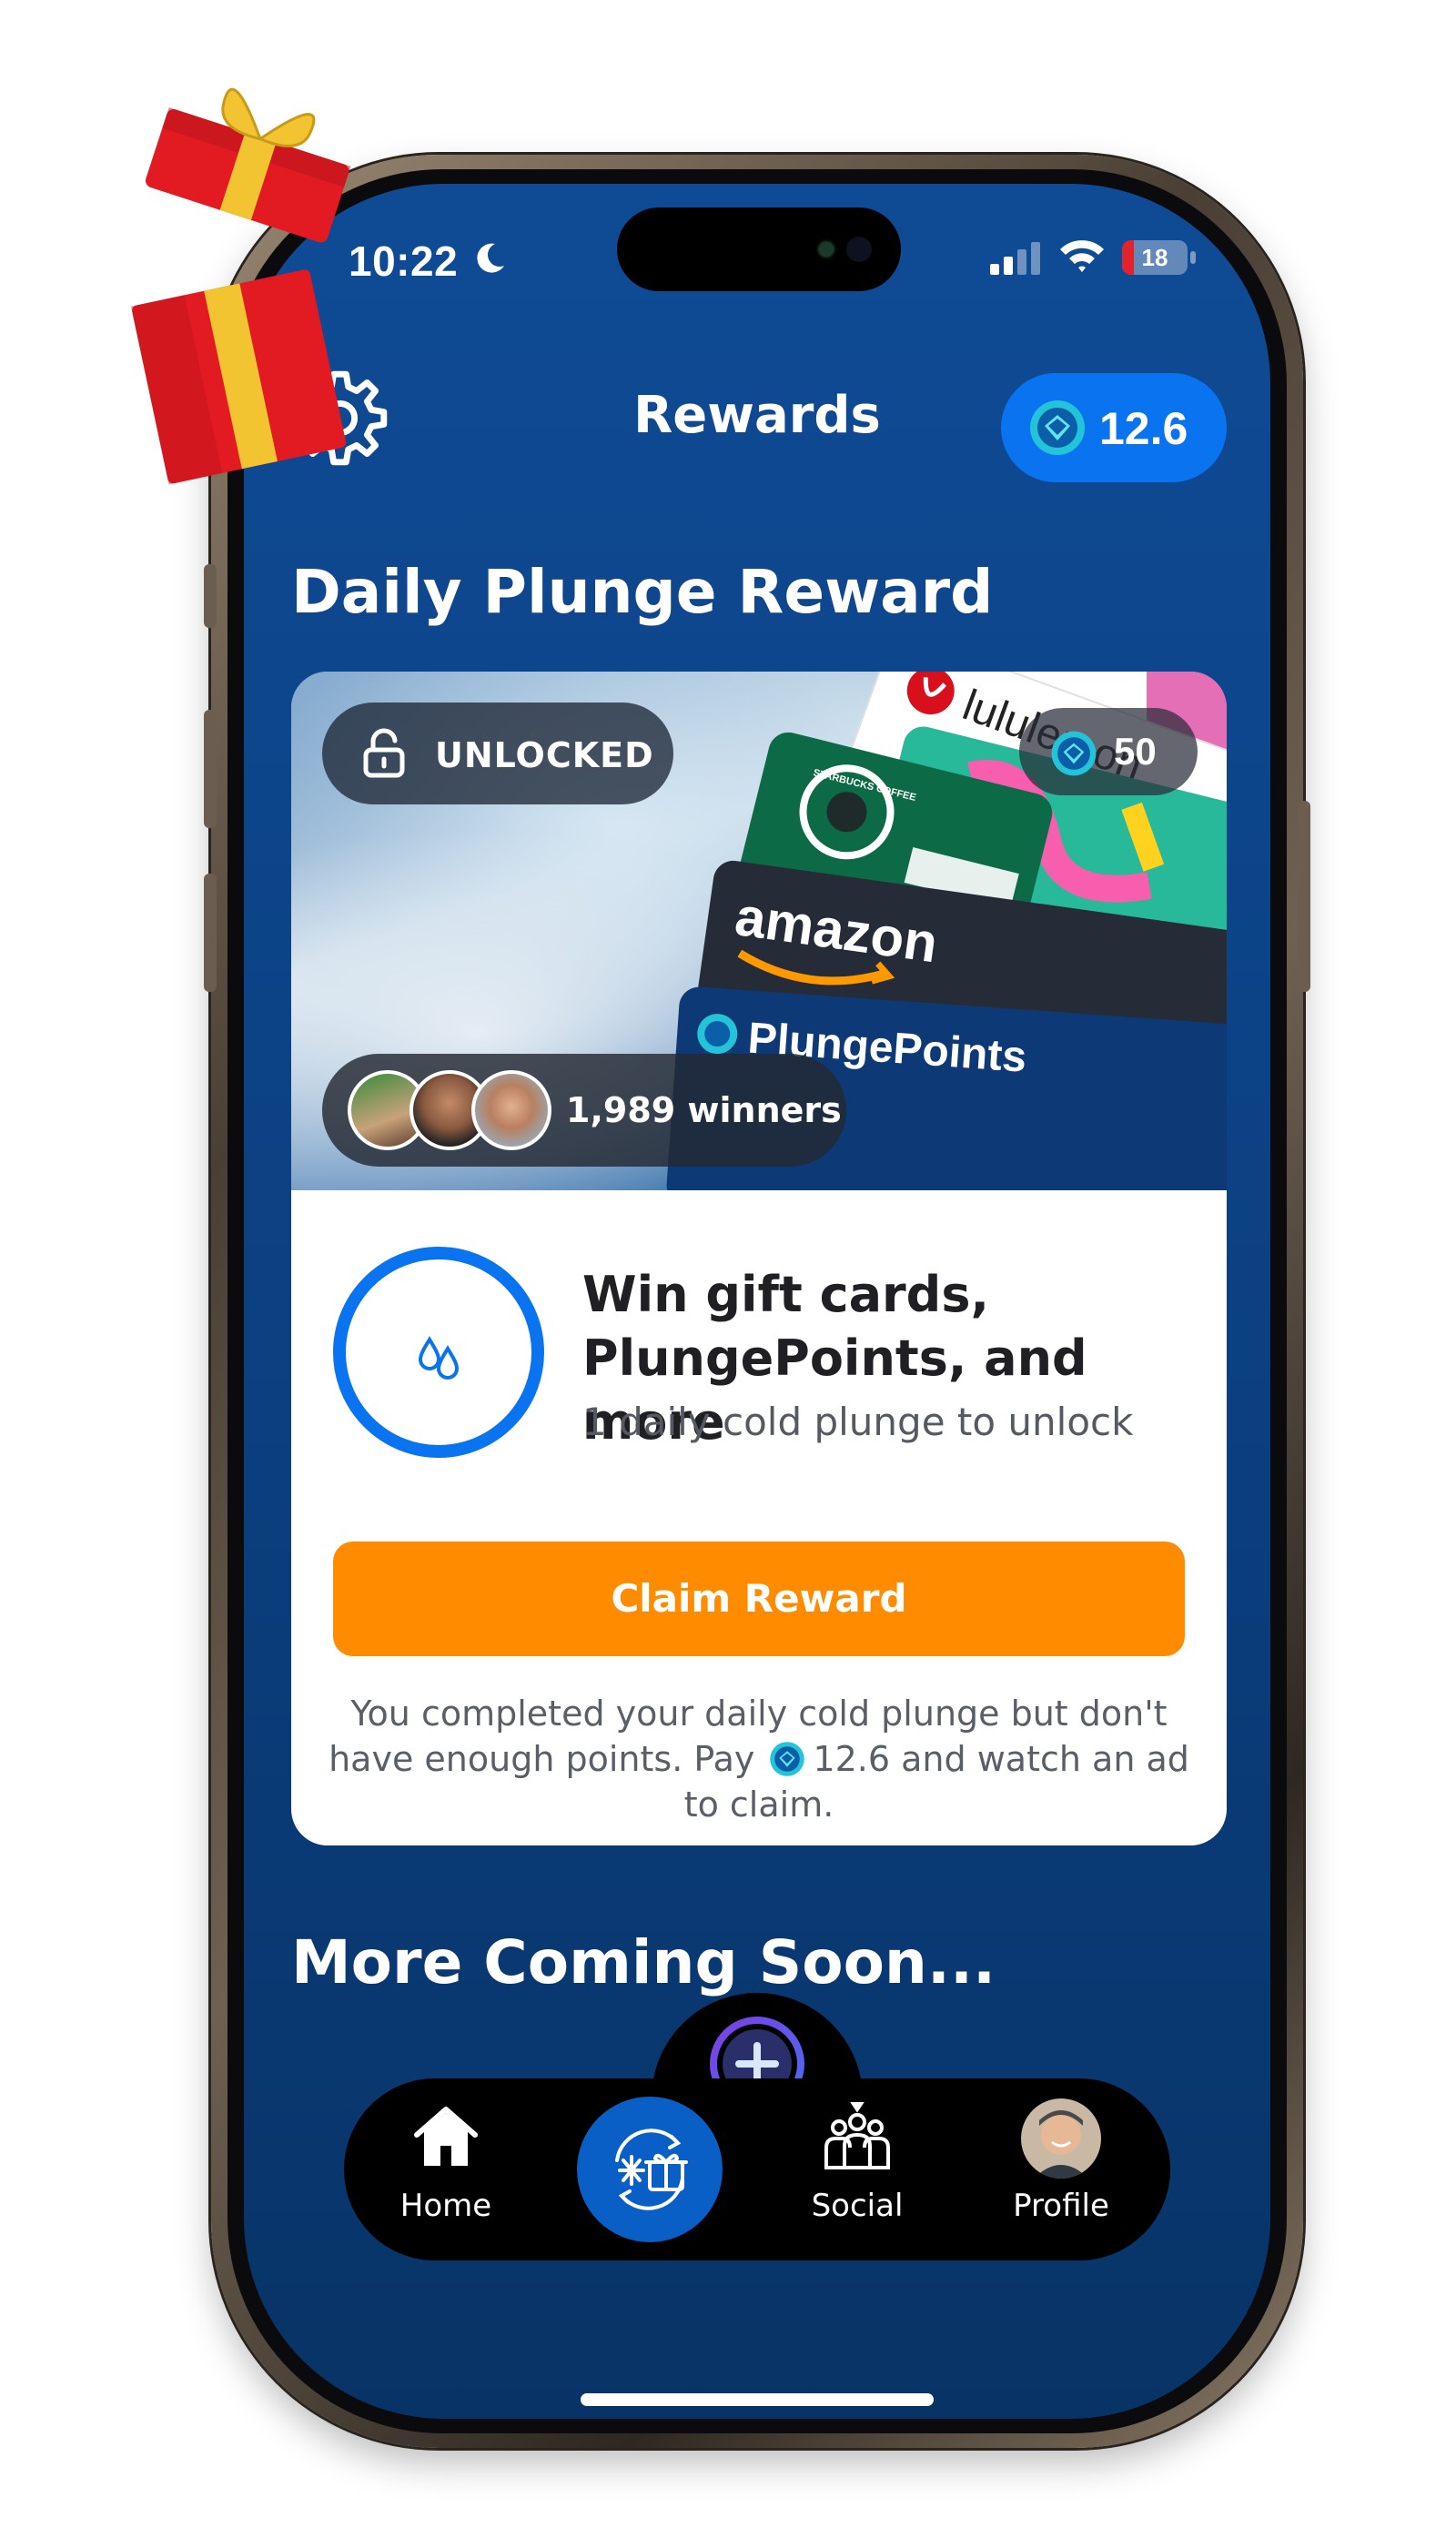  I want to click on winners-count: 1,989 winners, so click(704, 1110).